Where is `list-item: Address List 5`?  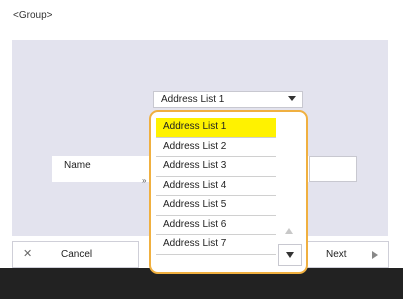 list-item: Address List 5 is located at coordinates (216, 206).